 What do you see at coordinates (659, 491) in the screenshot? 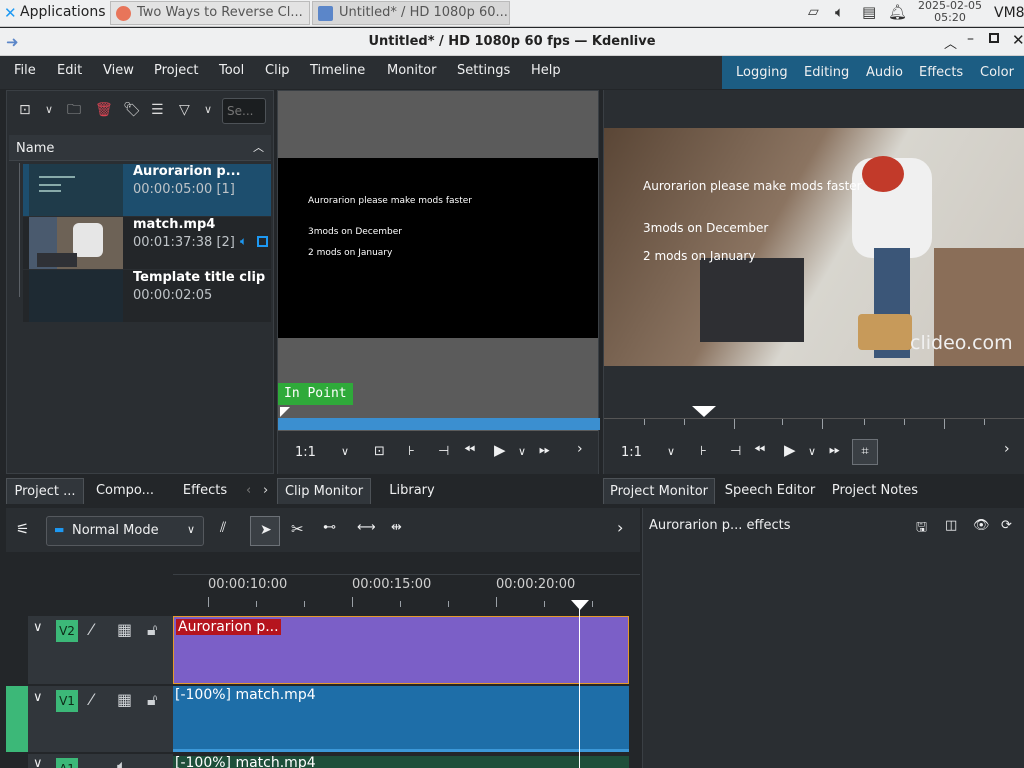
I see `tab-project-monitor: Project Monitor` at bounding box center [659, 491].